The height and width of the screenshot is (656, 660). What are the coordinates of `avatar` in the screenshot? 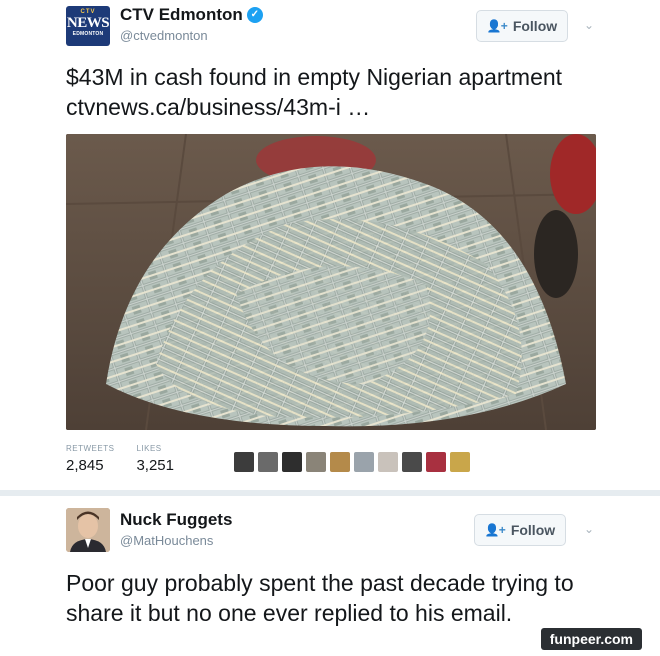 It's located at (88, 530).